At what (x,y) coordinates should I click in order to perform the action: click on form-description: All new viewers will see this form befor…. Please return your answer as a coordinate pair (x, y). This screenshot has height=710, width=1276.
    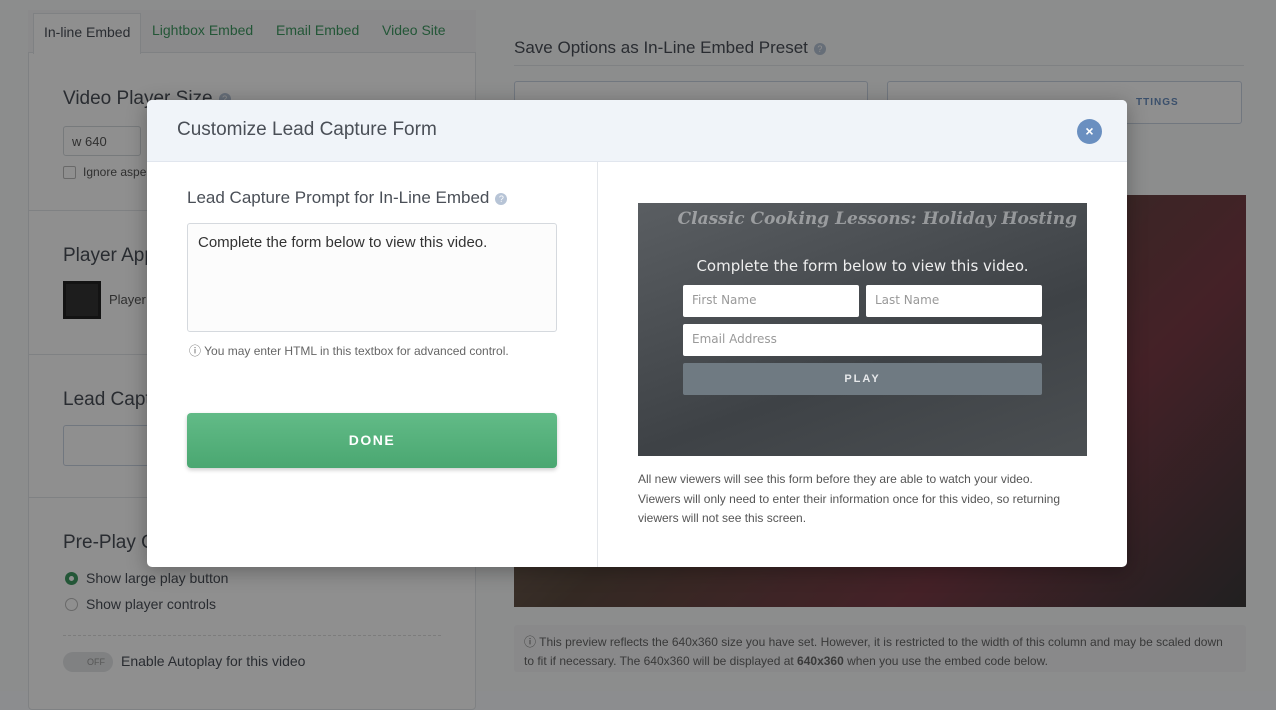
    Looking at the image, I should click on (849, 498).